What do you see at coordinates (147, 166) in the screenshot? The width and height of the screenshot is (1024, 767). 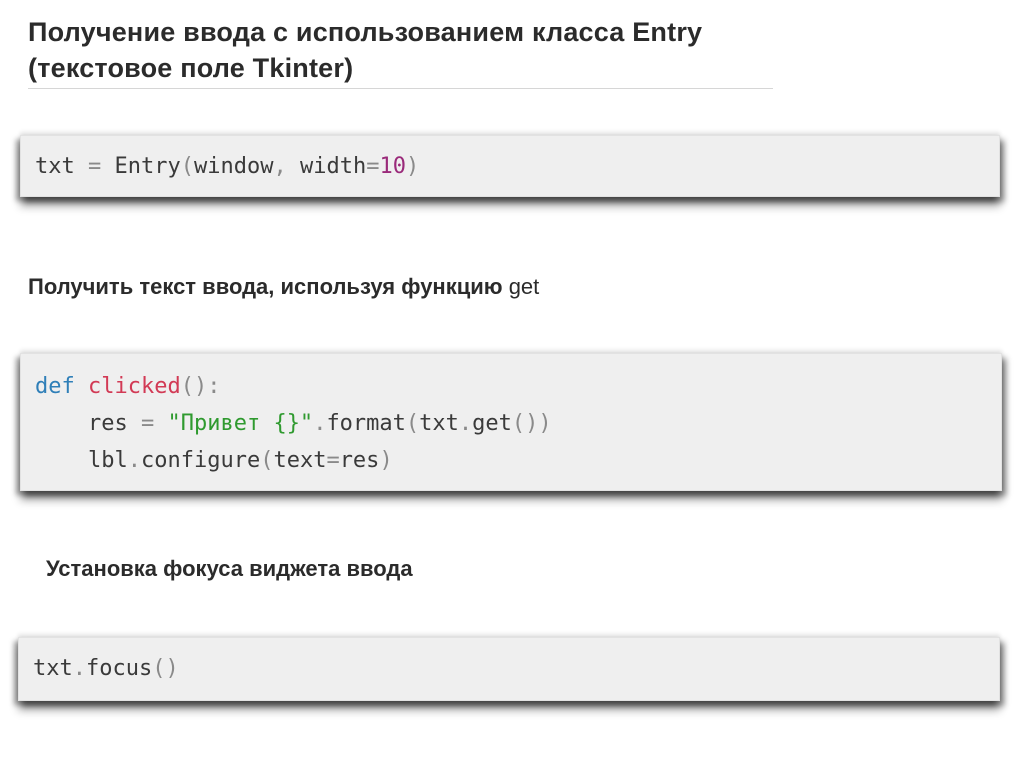 I see `code-token: Entry` at bounding box center [147, 166].